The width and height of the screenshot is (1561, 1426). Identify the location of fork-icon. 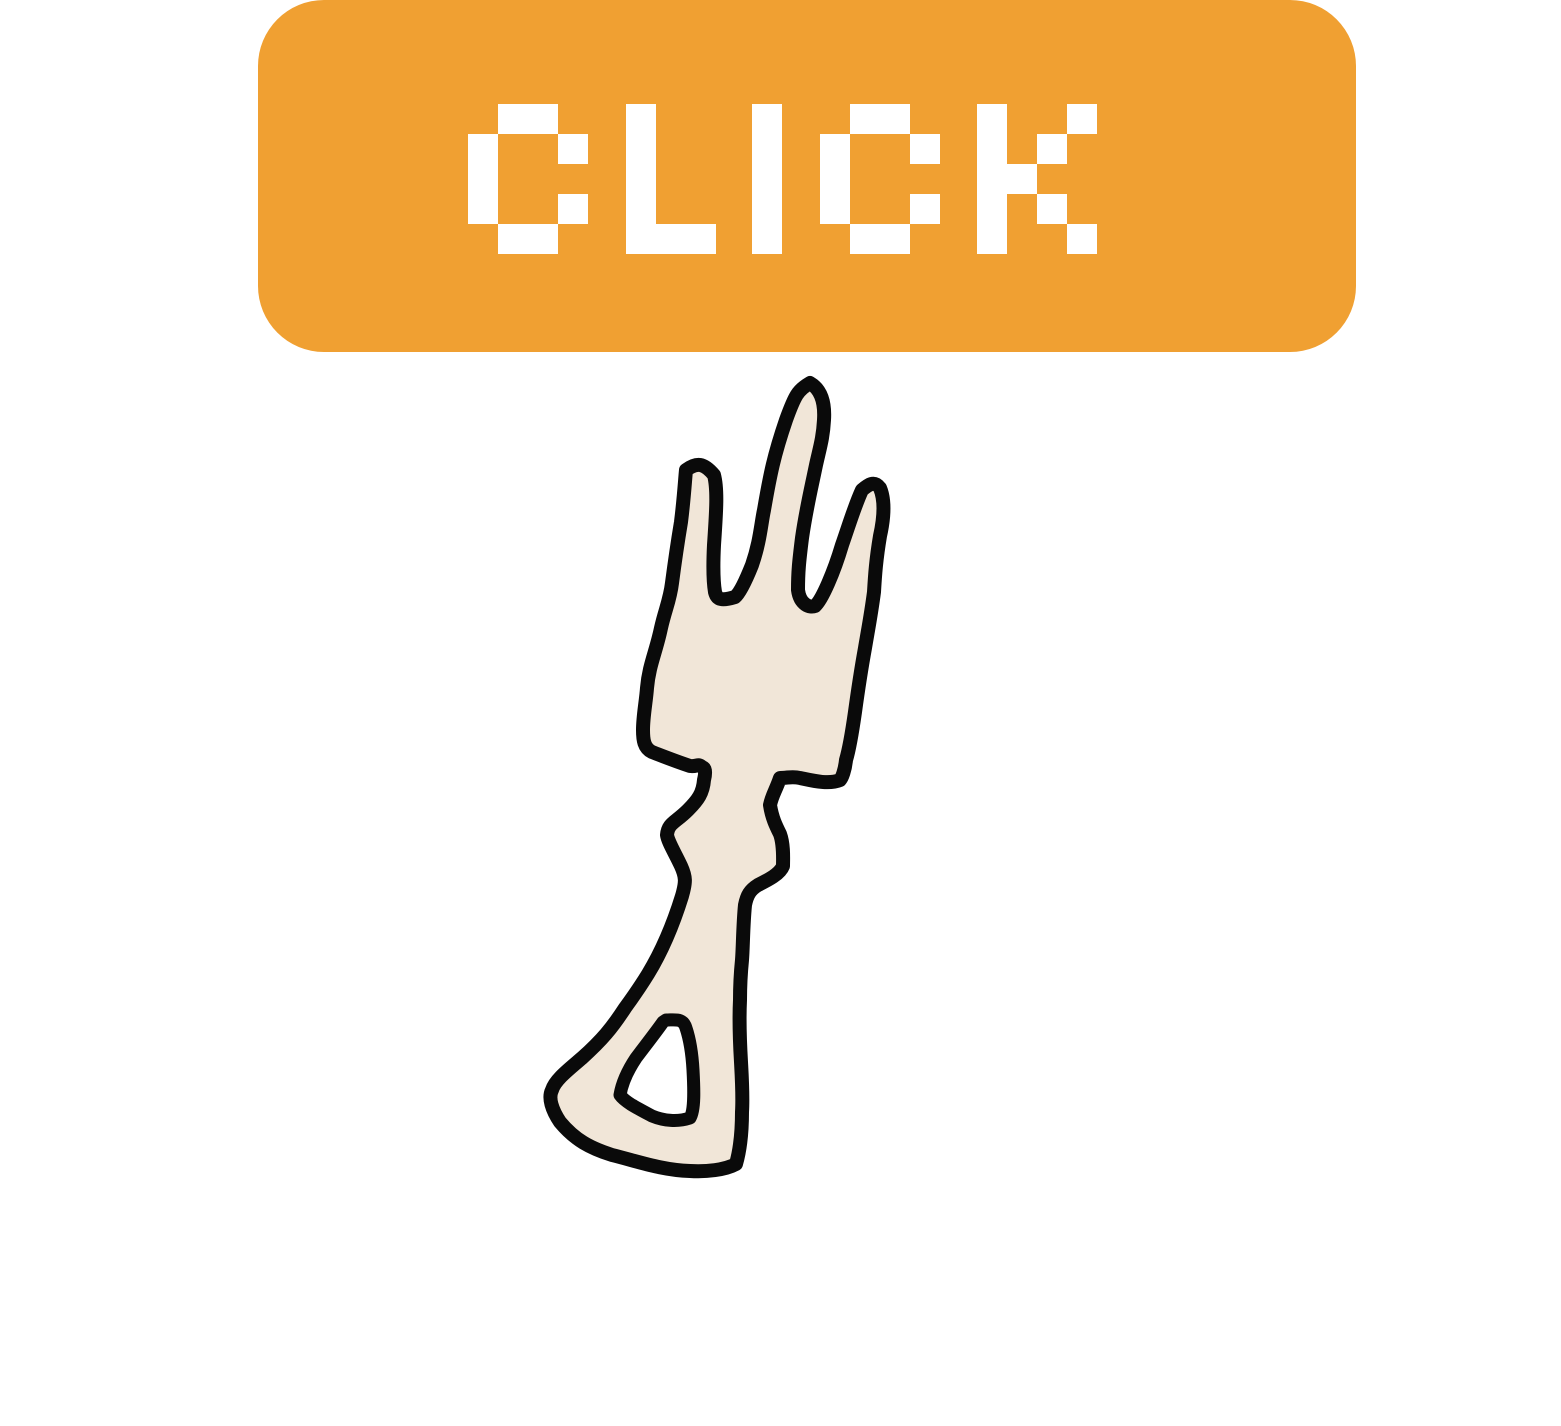
(720, 785).